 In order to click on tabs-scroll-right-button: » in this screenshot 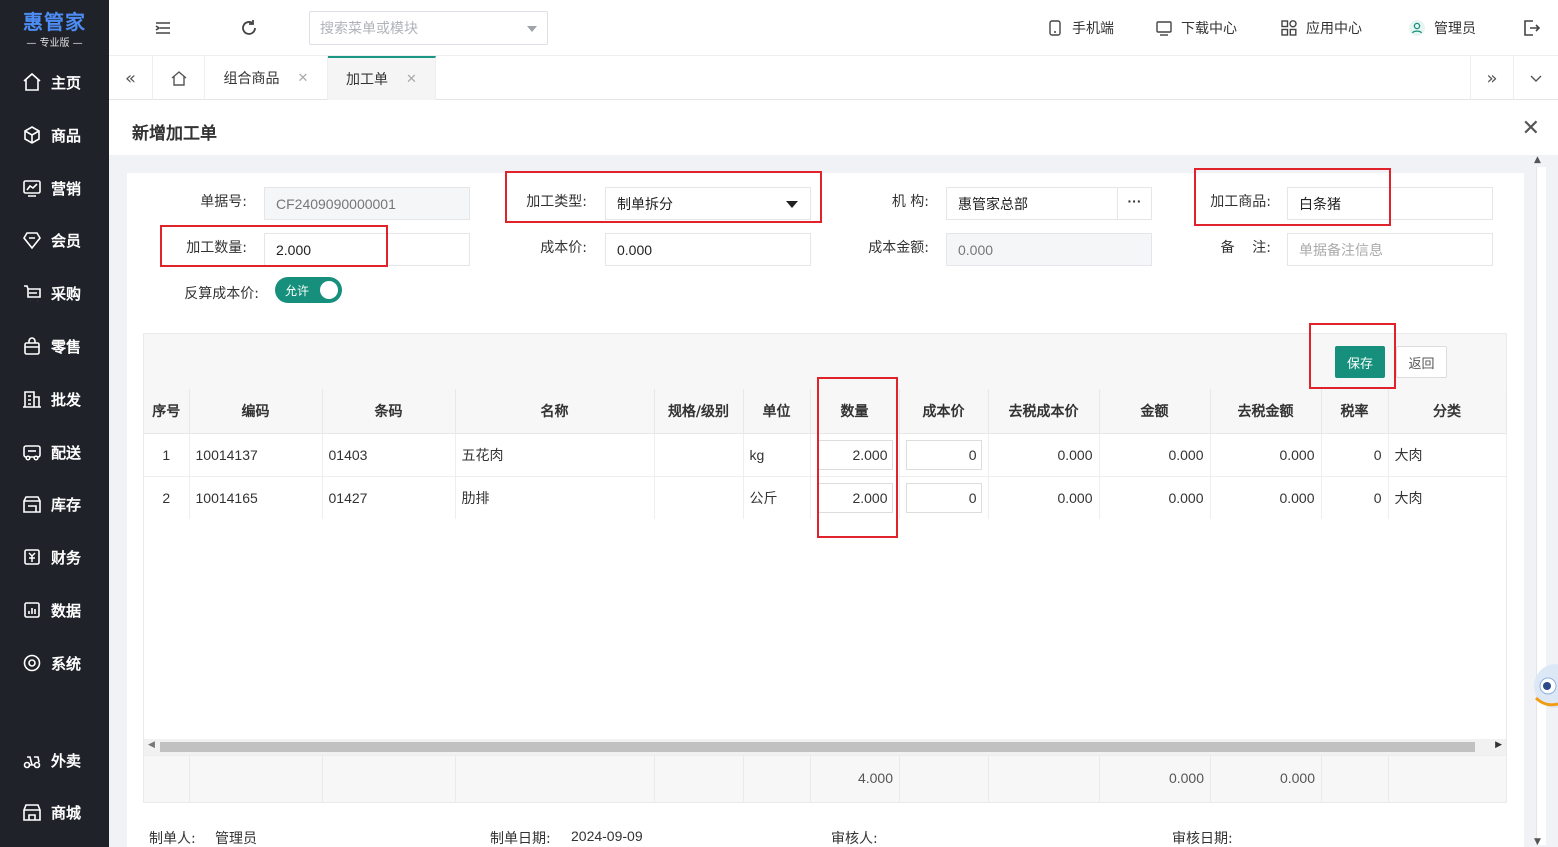, I will do `click(1492, 78)`.